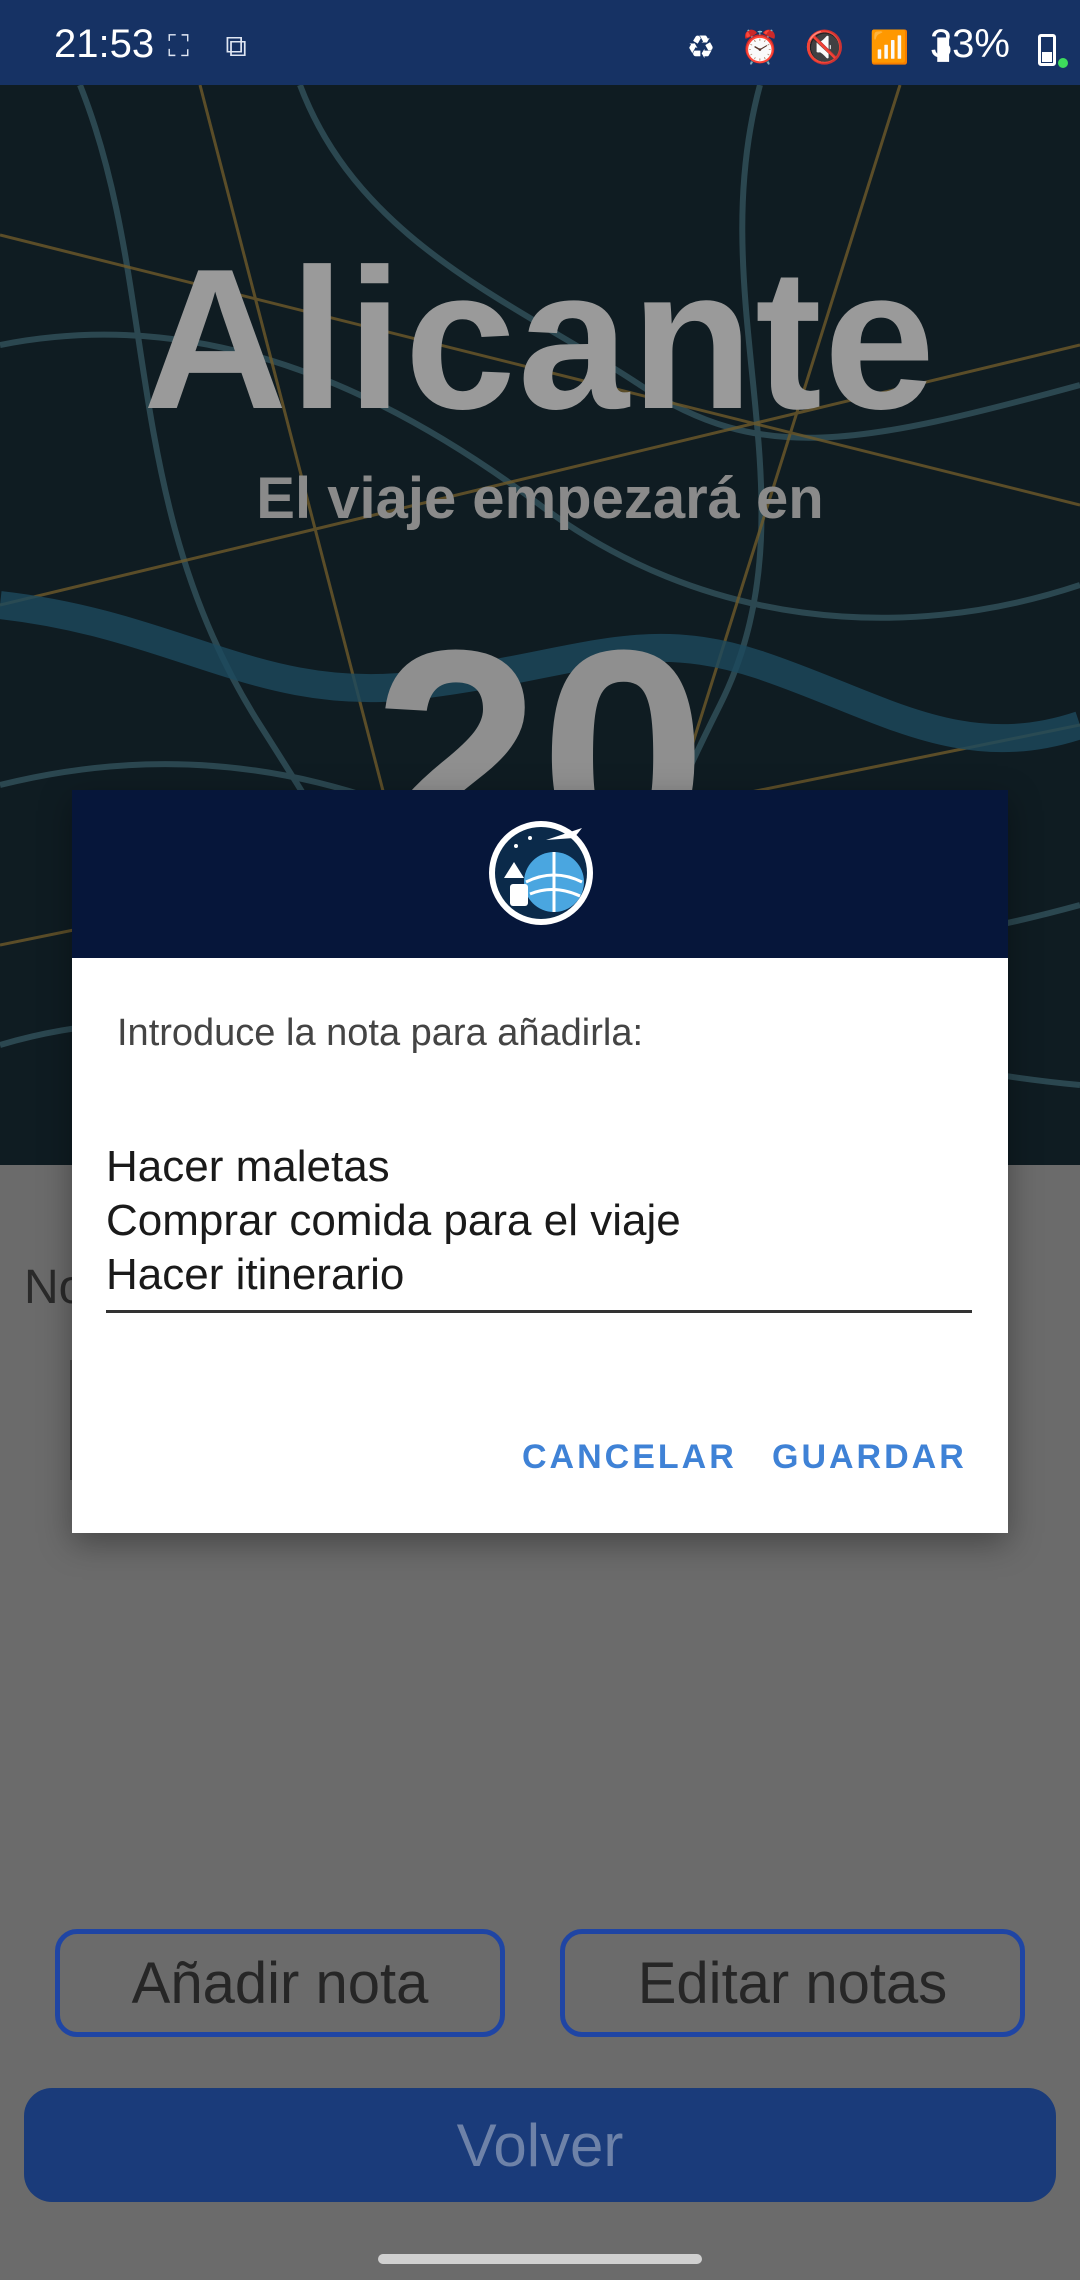 Image resolution: width=1080 pixels, height=2280 pixels. I want to click on add-note-button: Añadir nota, so click(280, 1983).